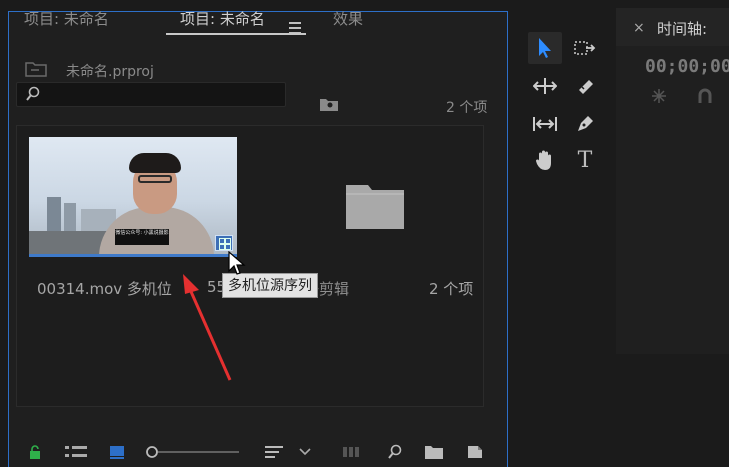 This screenshot has height=467, width=729. What do you see at coordinates (434, 452) in the screenshot?
I see `new-bin-icon` at bounding box center [434, 452].